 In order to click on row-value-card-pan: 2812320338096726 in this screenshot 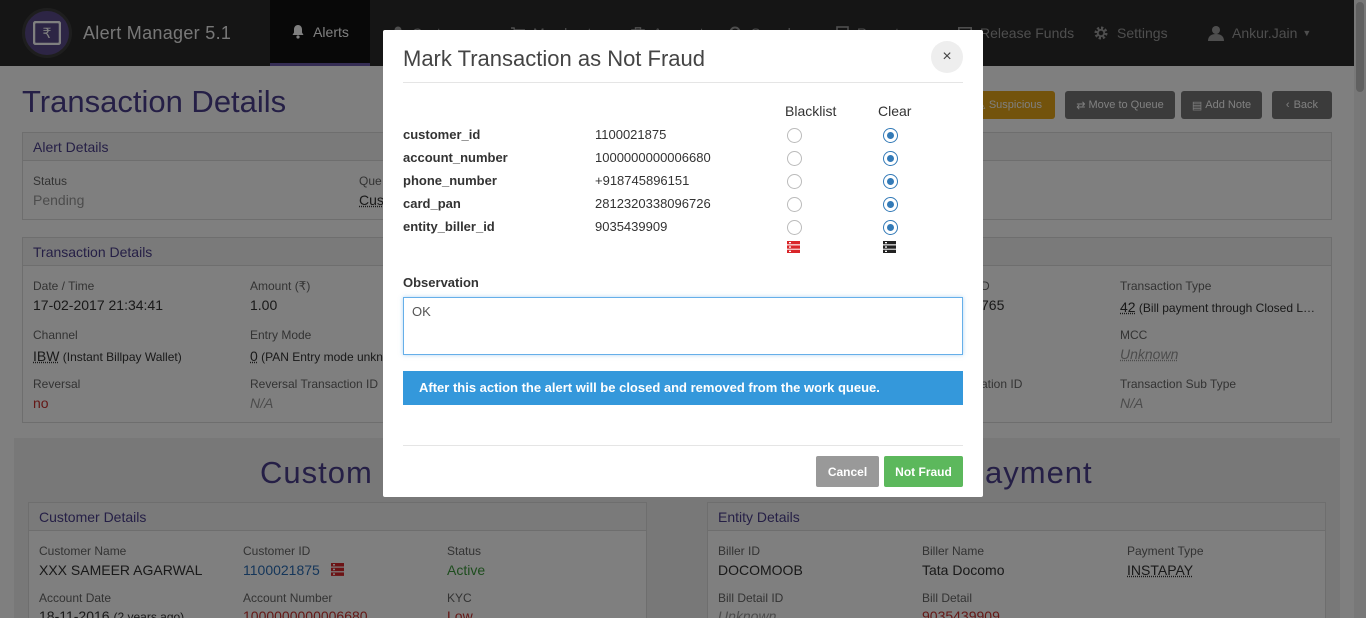, I will do `click(653, 203)`.